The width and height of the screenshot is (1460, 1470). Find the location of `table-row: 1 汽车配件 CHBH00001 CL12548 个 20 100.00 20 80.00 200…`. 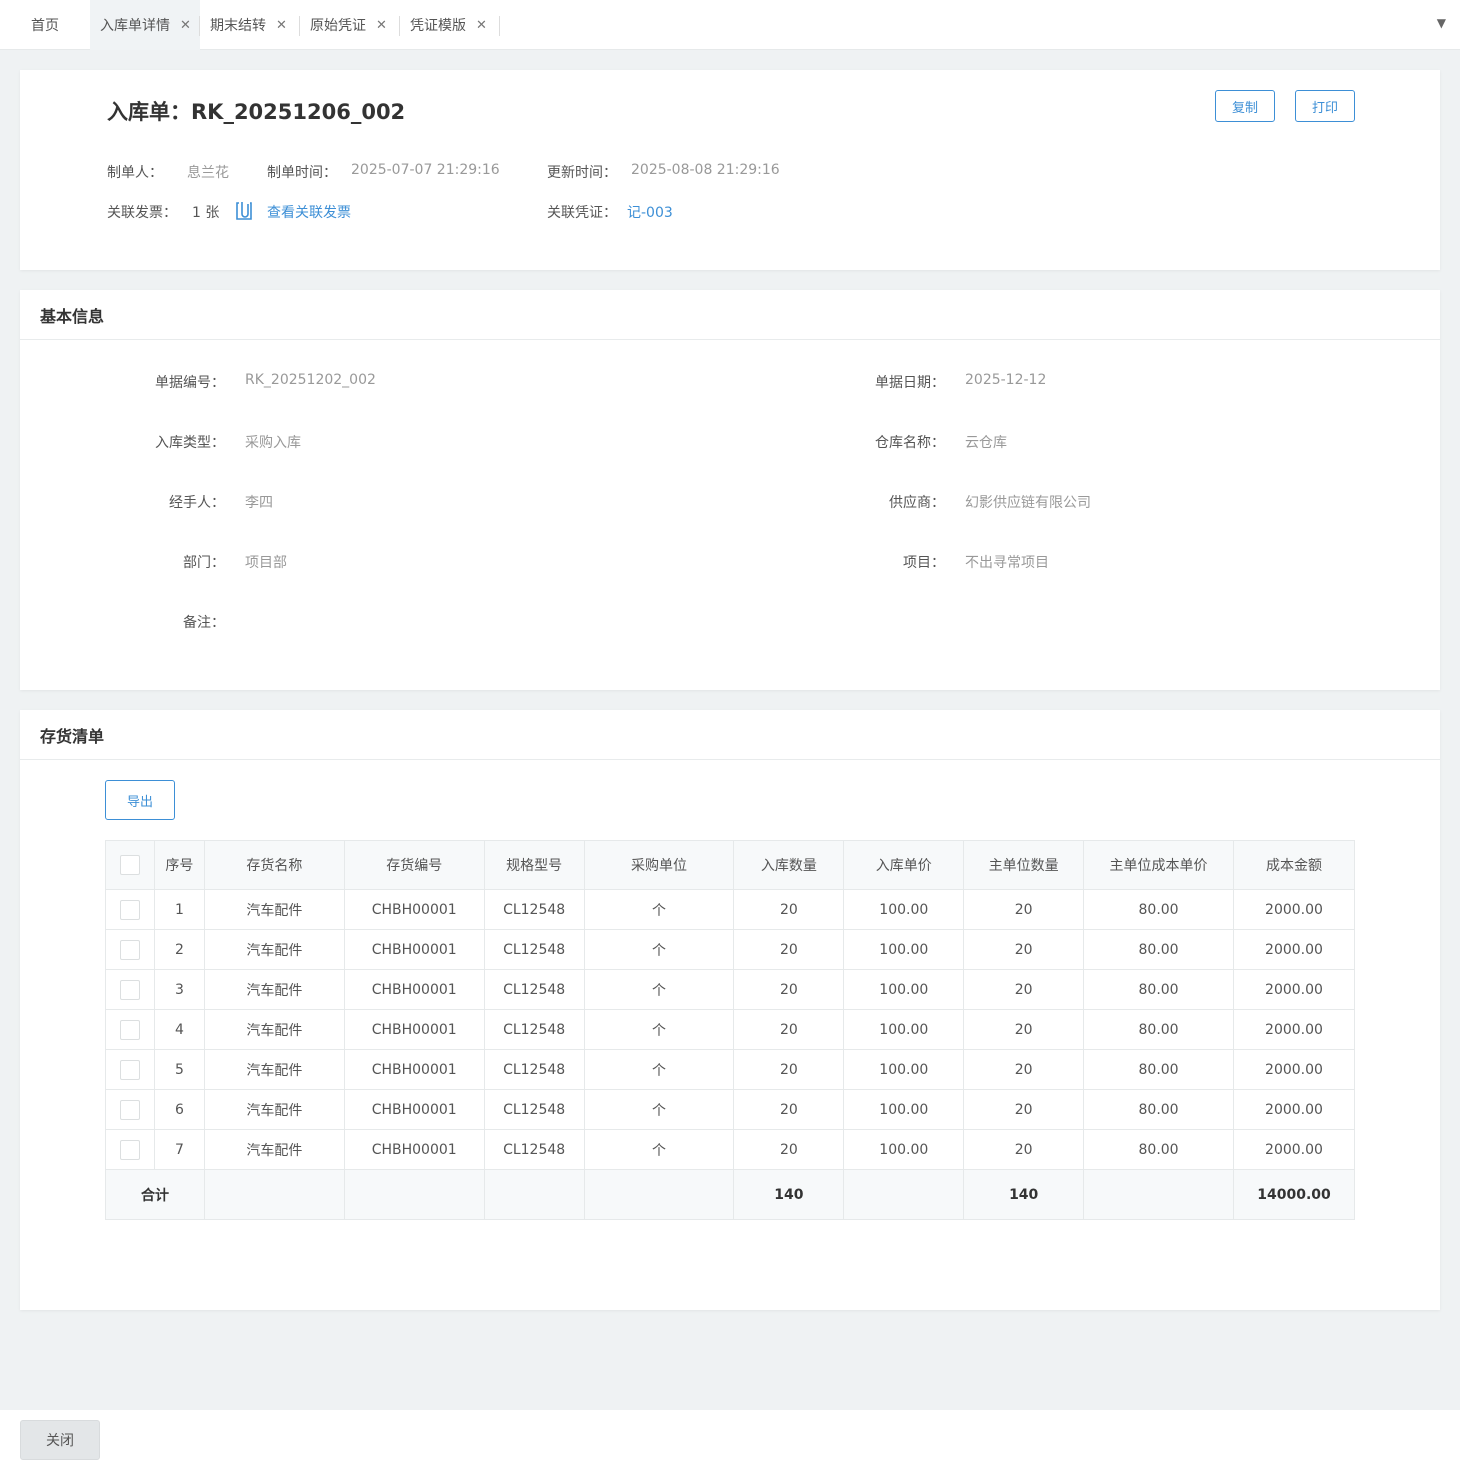

table-row: 1 汽车配件 CHBH00001 CL12548 个 20 100.00 20 80.00 200… is located at coordinates (730, 909).